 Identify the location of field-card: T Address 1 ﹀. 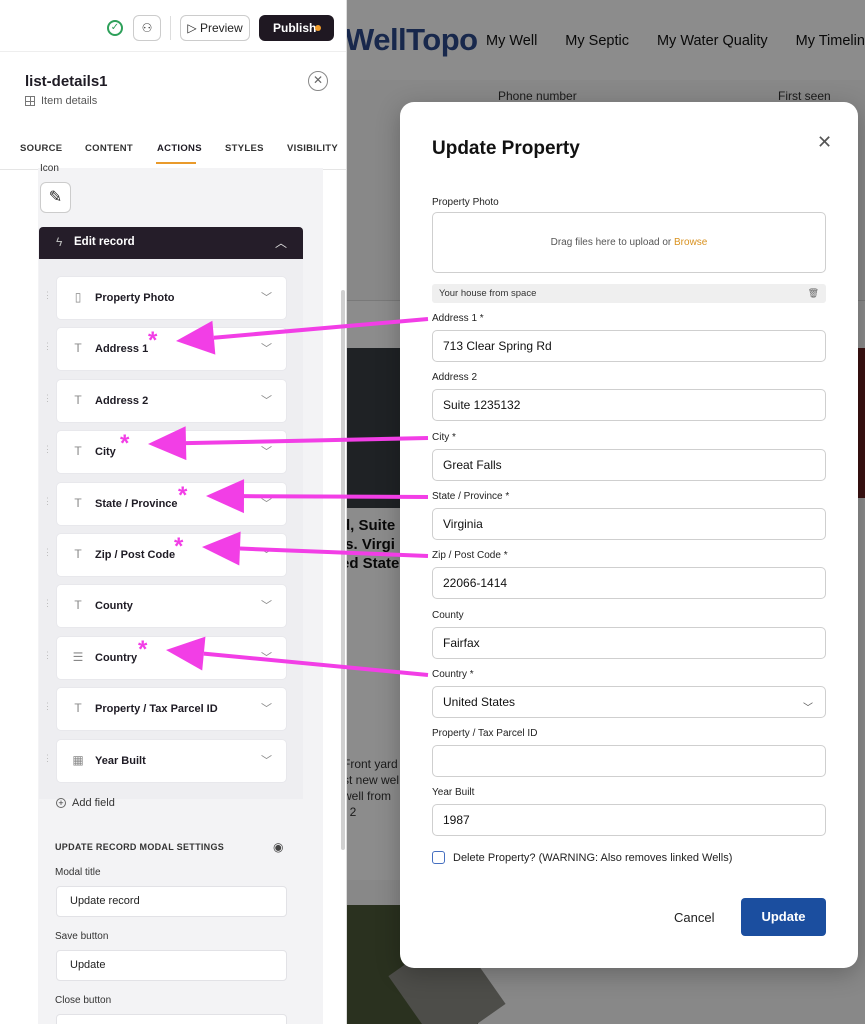
(171, 349).